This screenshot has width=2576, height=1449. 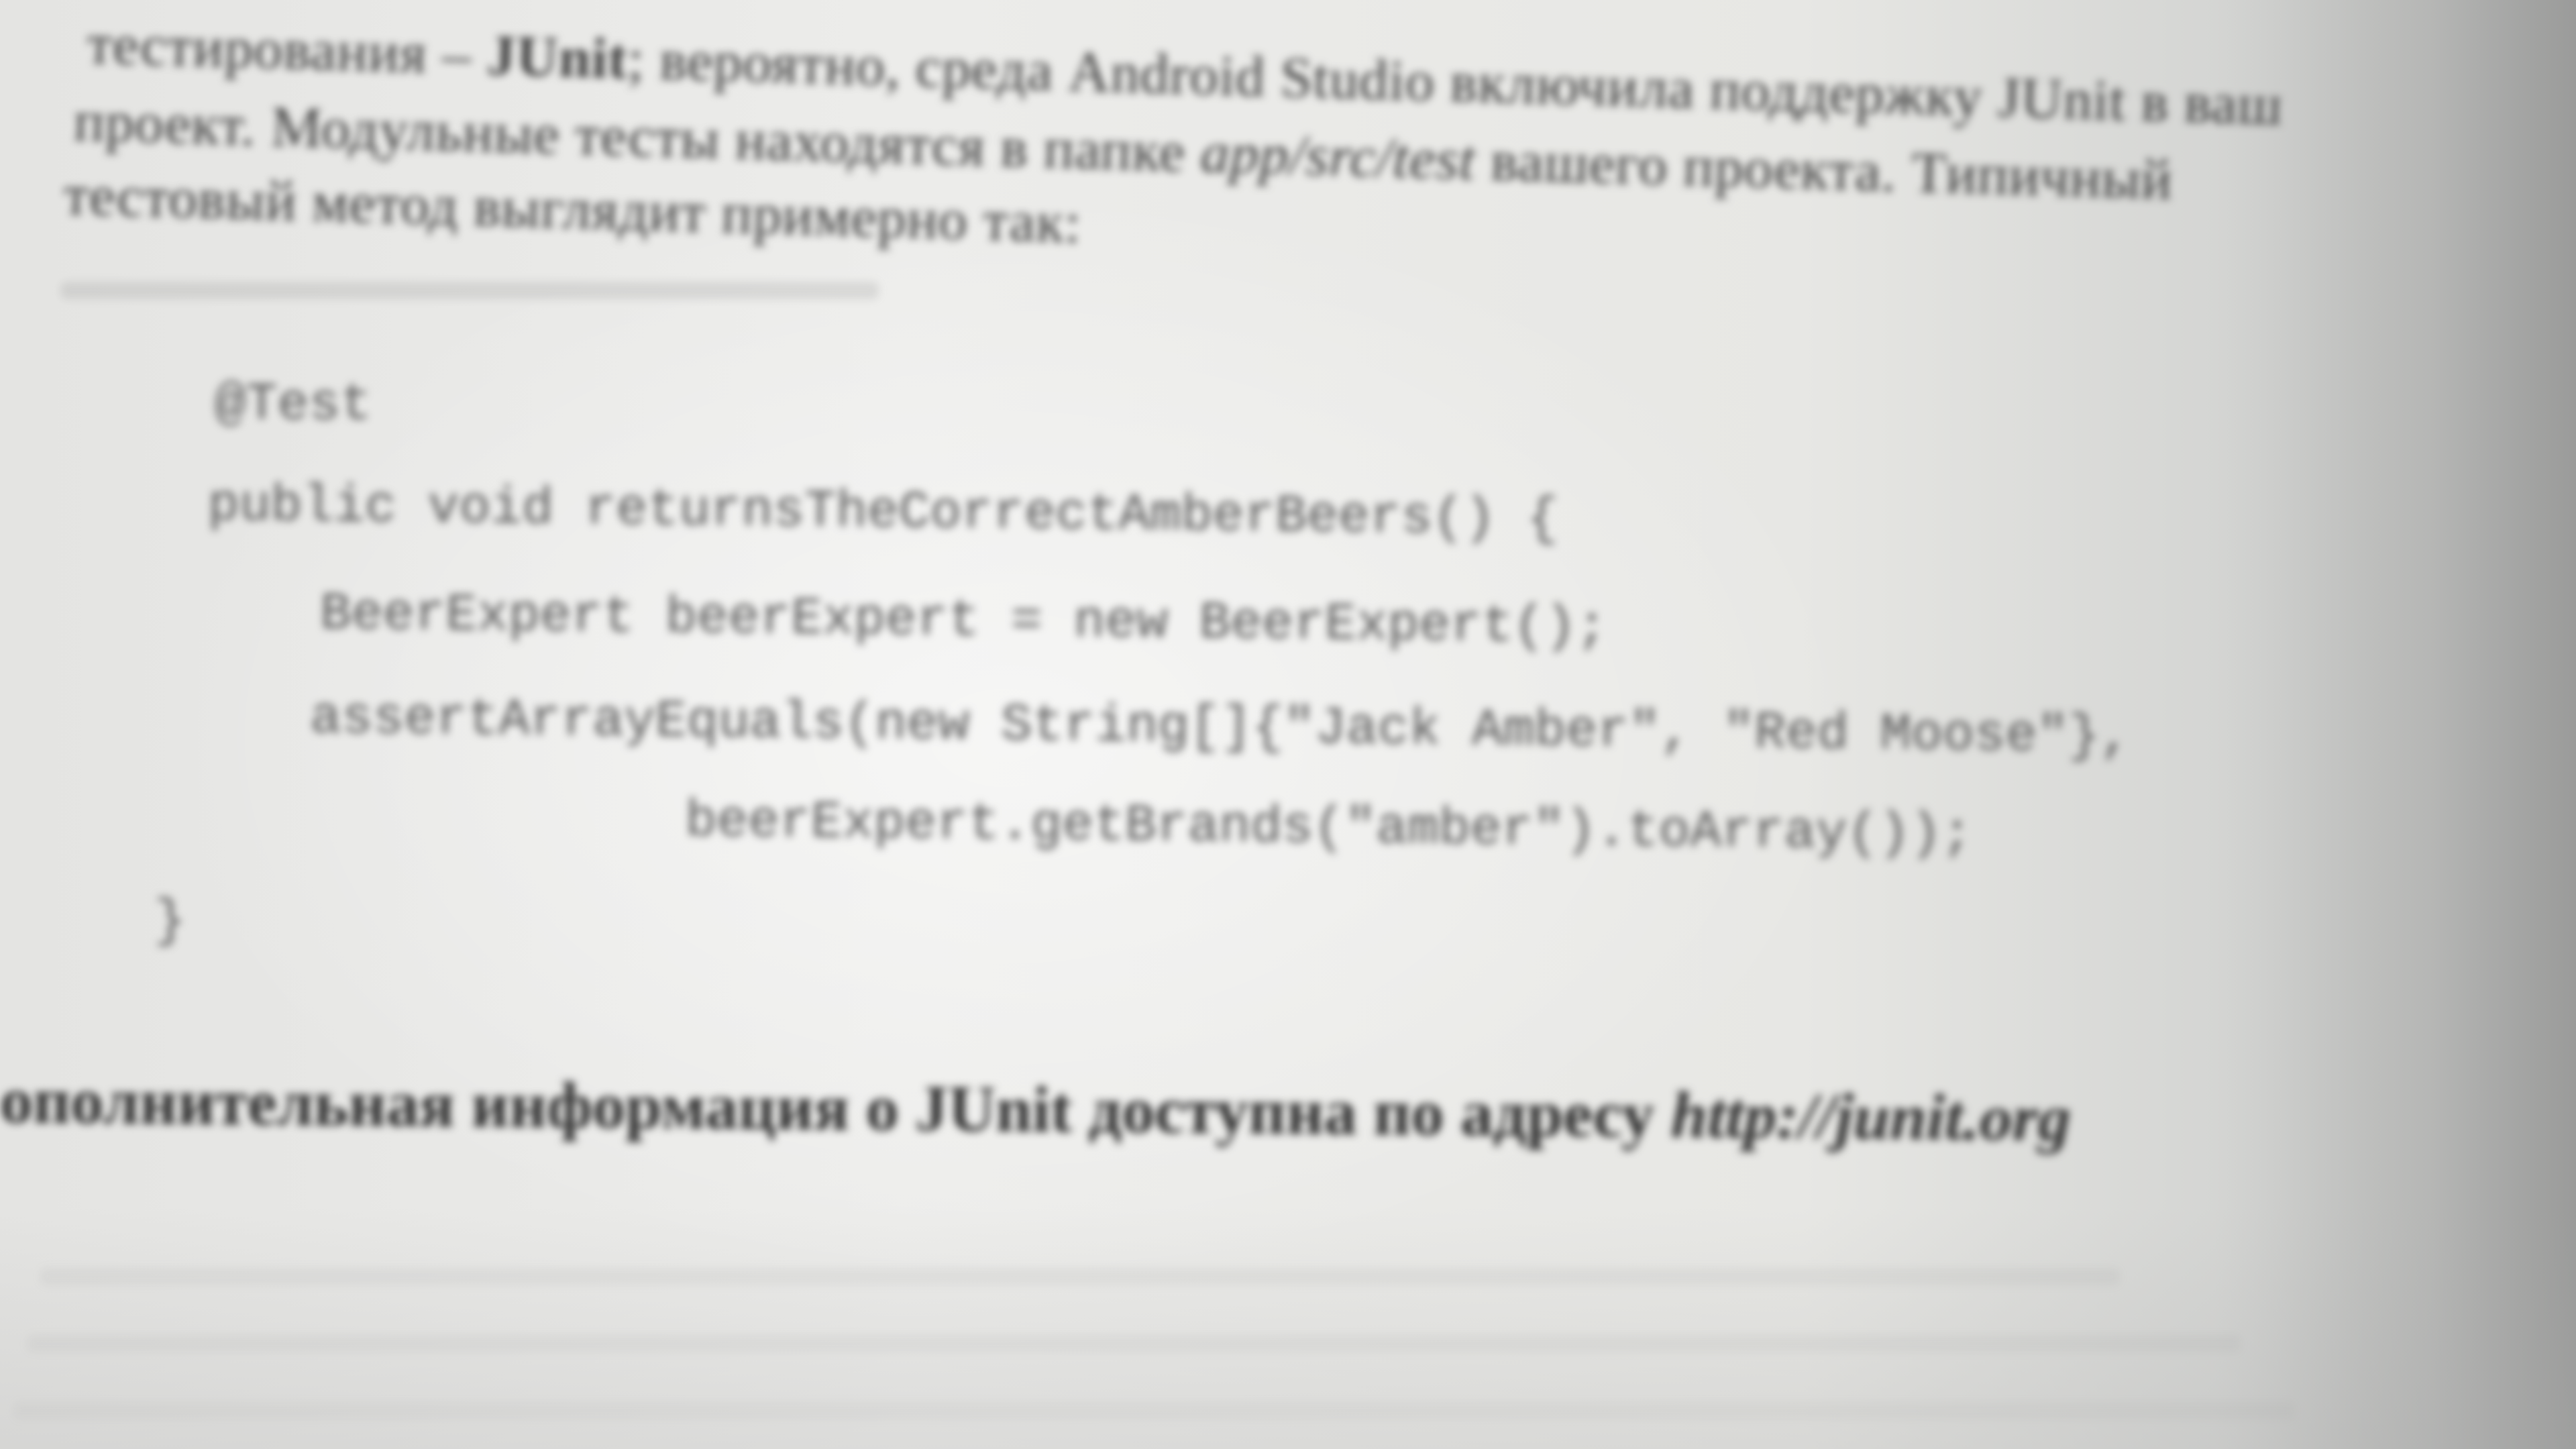 What do you see at coordinates (293, 405) in the screenshot?
I see `code-line-1: @Test` at bounding box center [293, 405].